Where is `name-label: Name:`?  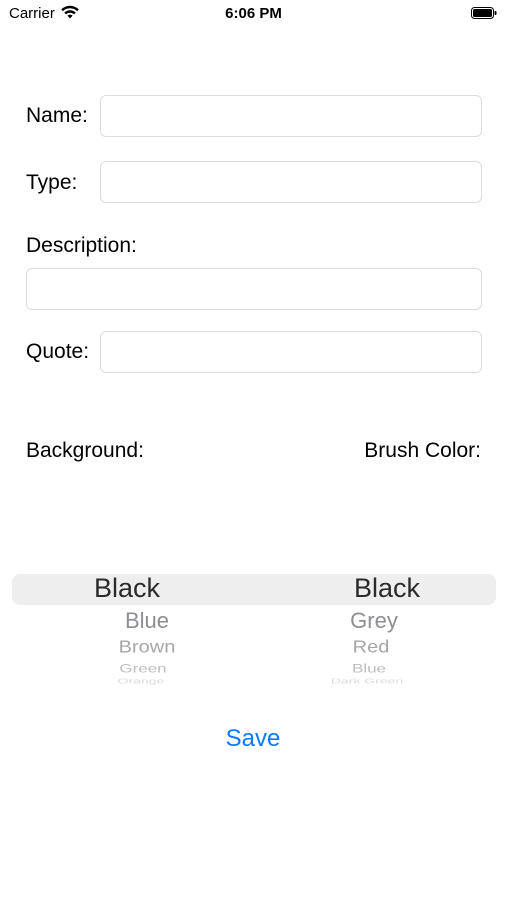 name-label: Name: is located at coordinates (57, 115).